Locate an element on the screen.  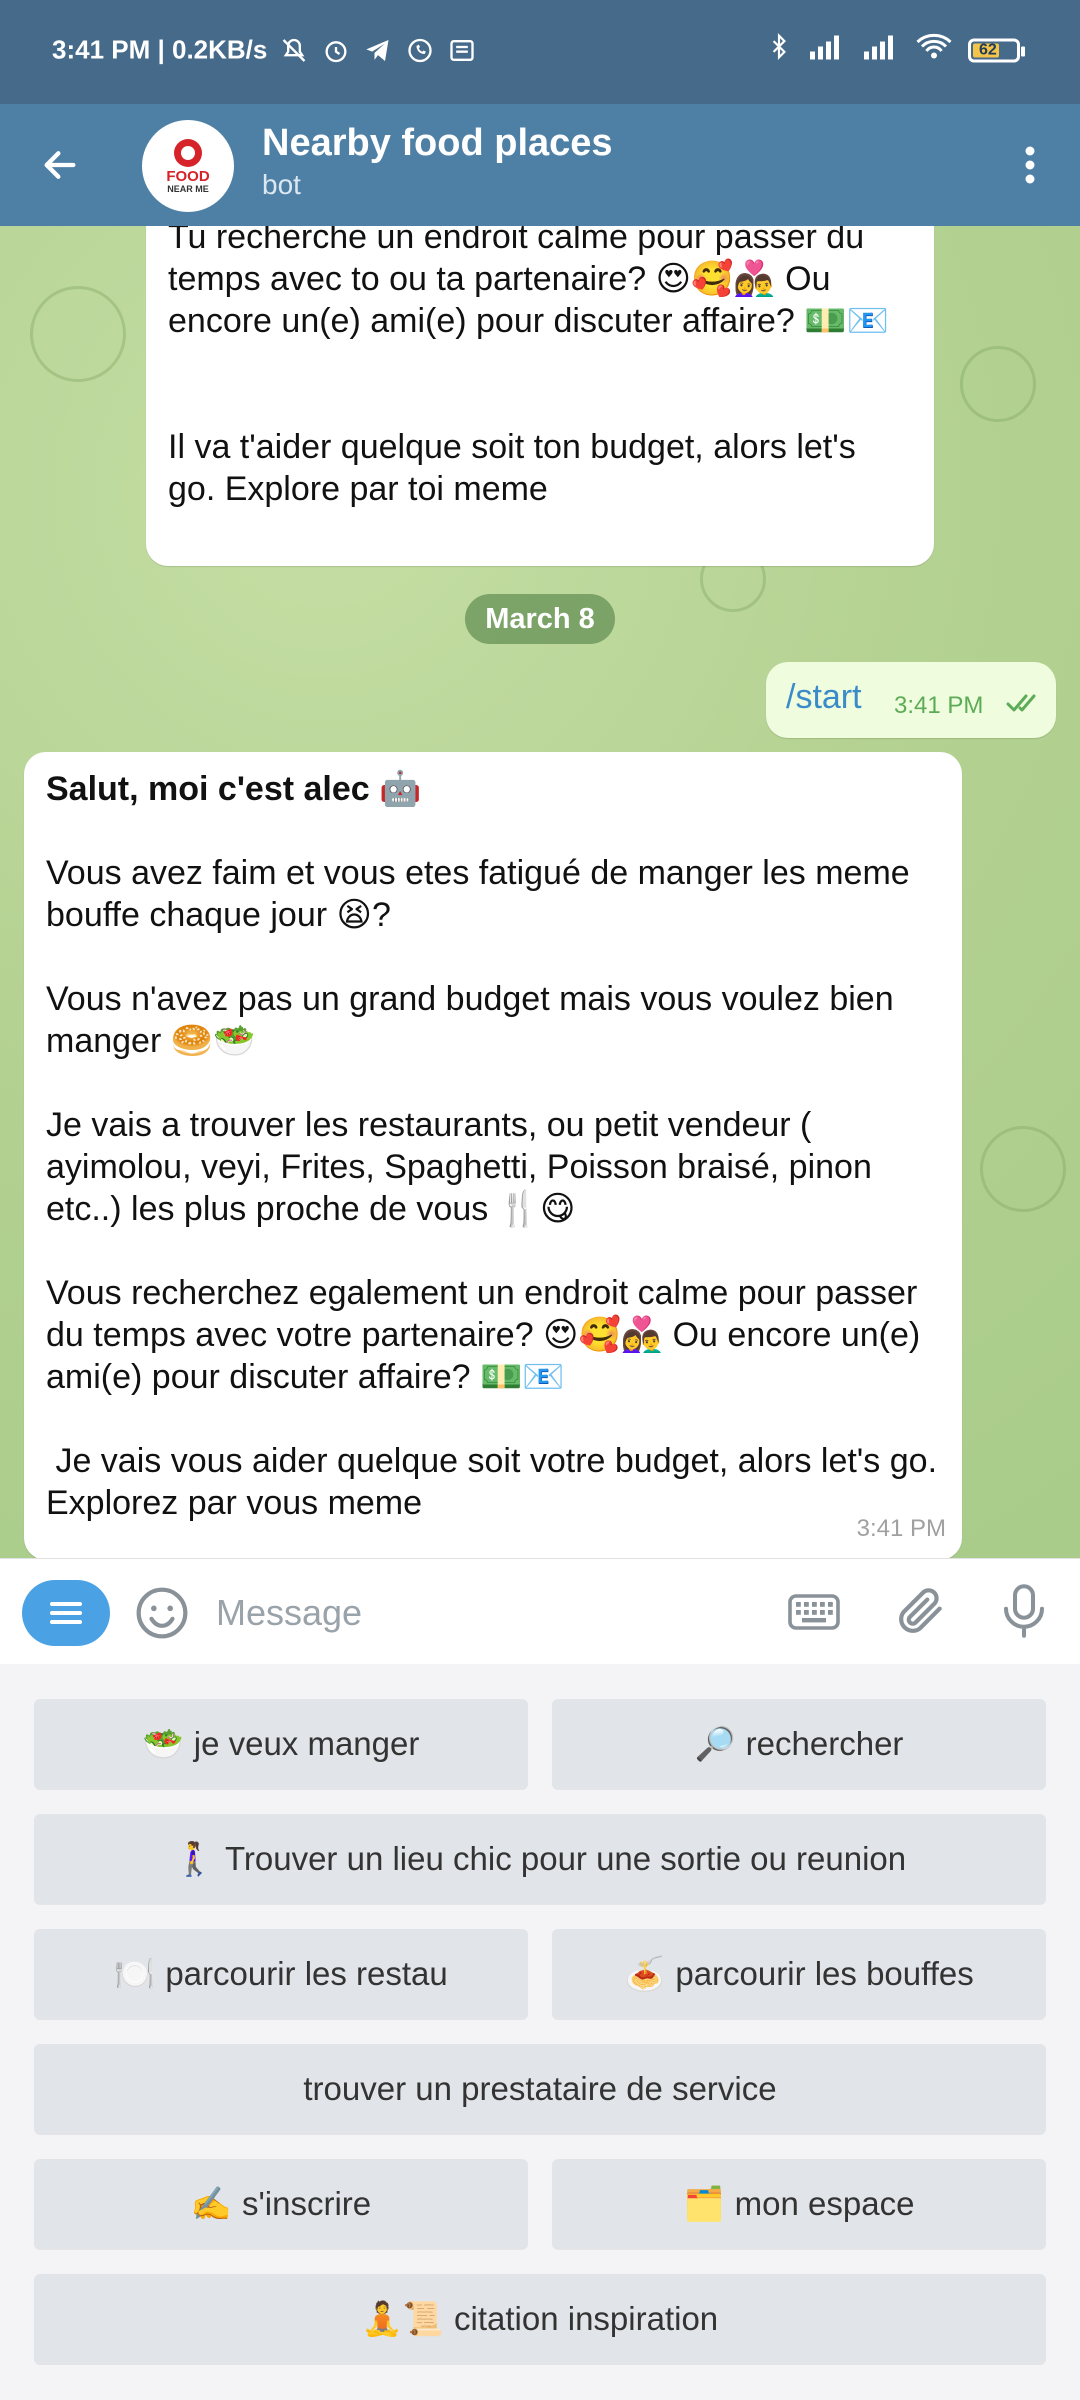
kb-button-label: rechercher is located at coordinates (824, 1743).